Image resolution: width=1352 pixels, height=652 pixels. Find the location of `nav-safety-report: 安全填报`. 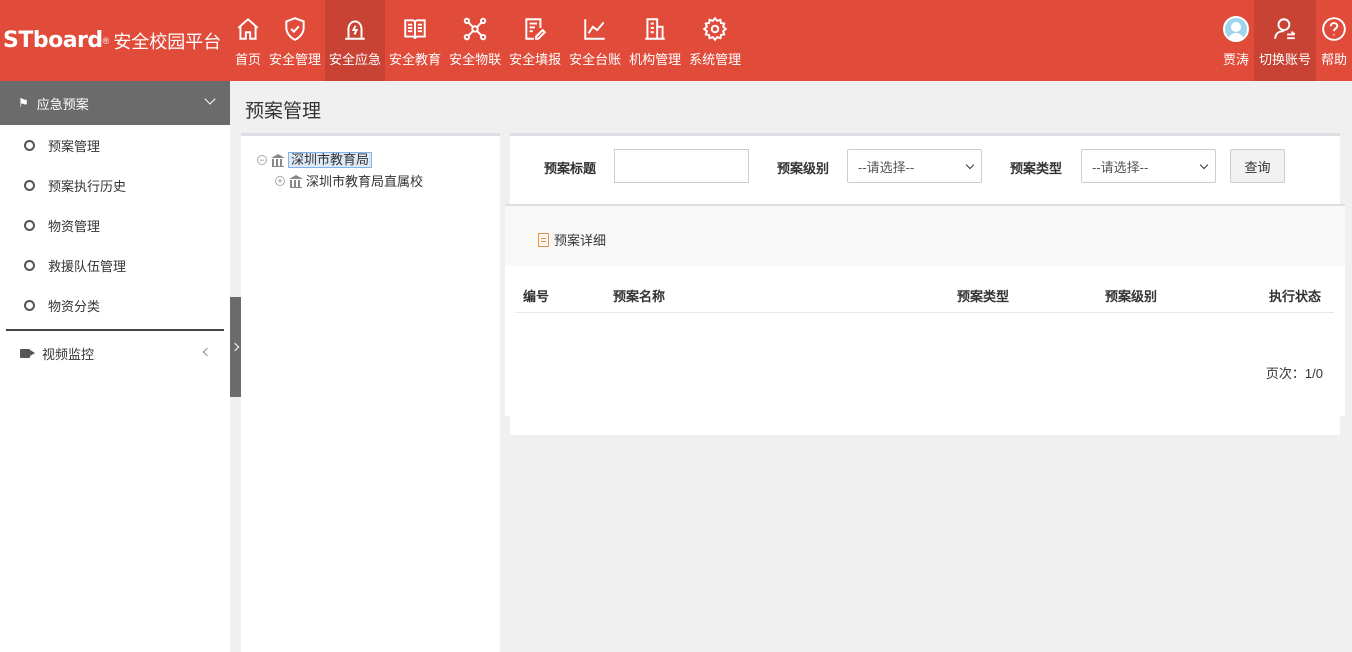

nav-safety-report: 安全填报 is located at coordinates (535, 40).